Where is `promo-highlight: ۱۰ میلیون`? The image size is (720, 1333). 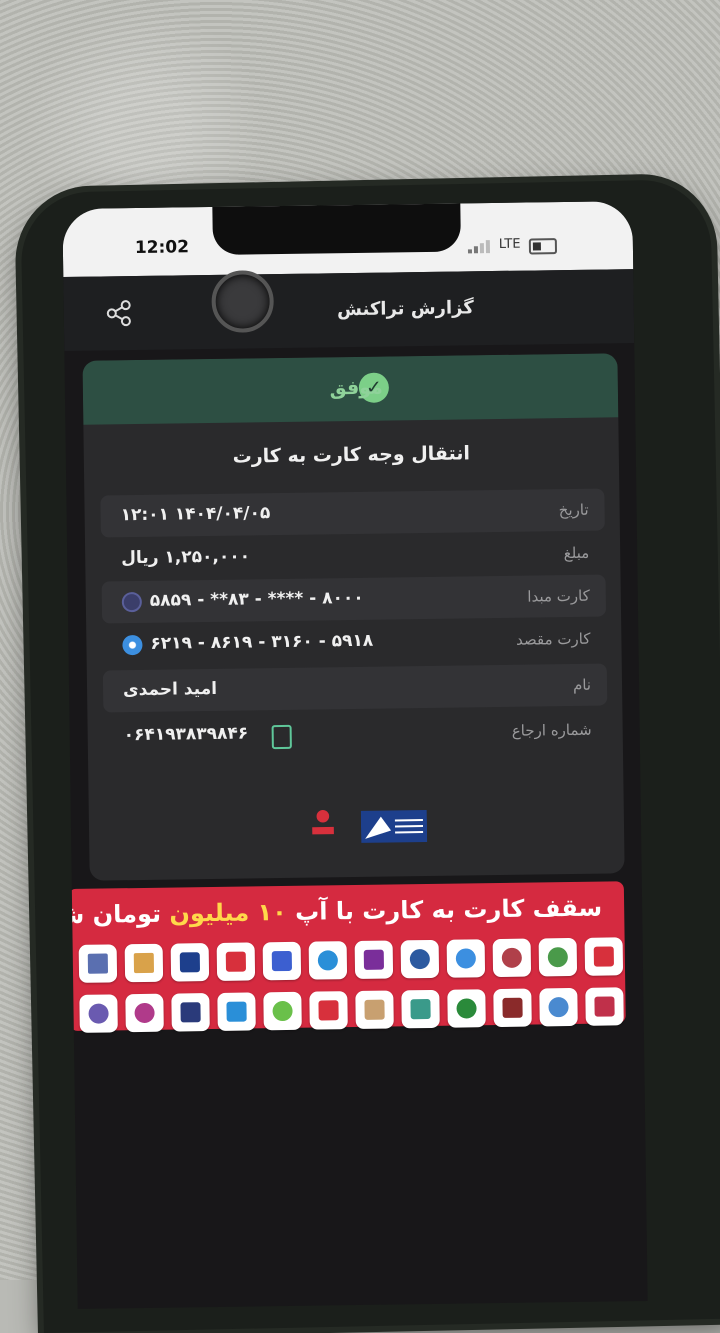 promo-highlight: ۱۰ میلیون is located at coordinates (228, 913).